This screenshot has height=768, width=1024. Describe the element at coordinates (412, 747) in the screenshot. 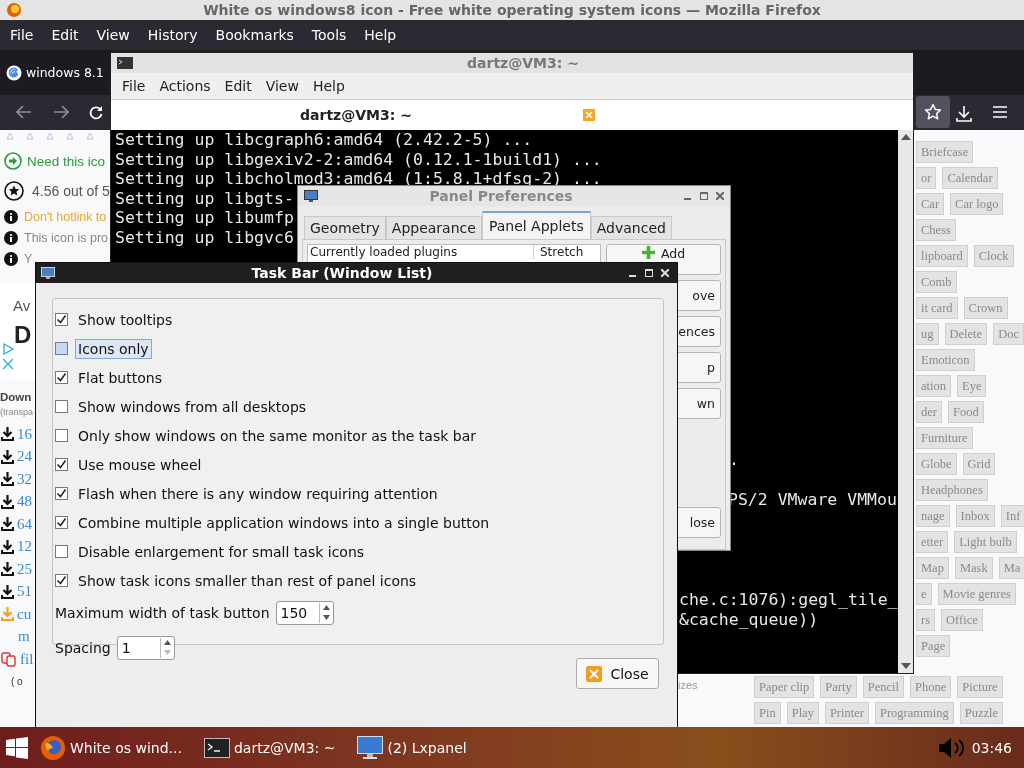

I see `taskbar-button: (2) Lxpanel` at that location.